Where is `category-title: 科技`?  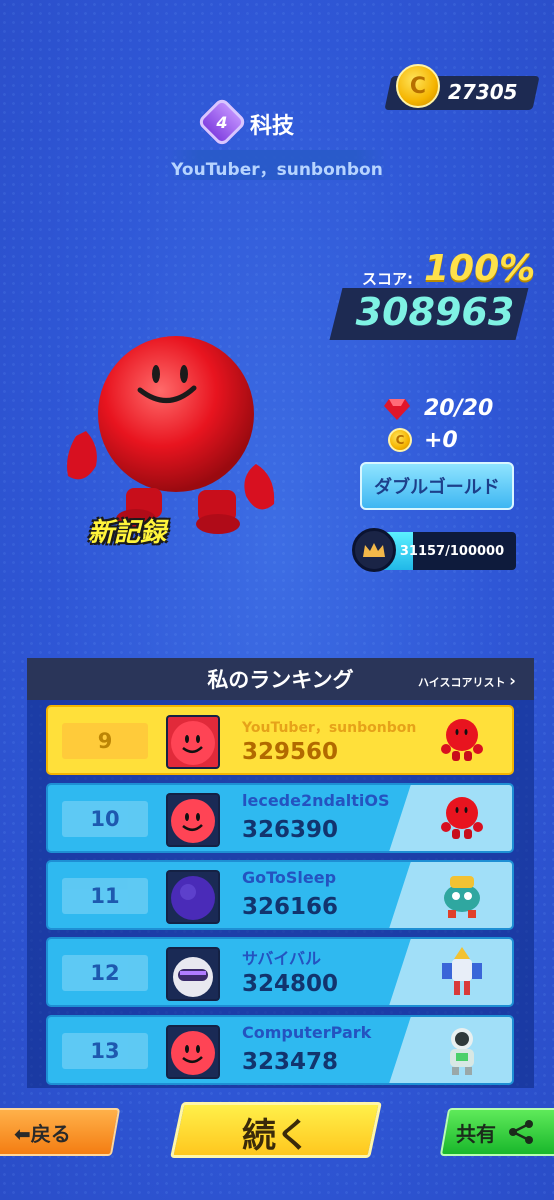 category-title: 科技 is located at coordinates (272, 126).